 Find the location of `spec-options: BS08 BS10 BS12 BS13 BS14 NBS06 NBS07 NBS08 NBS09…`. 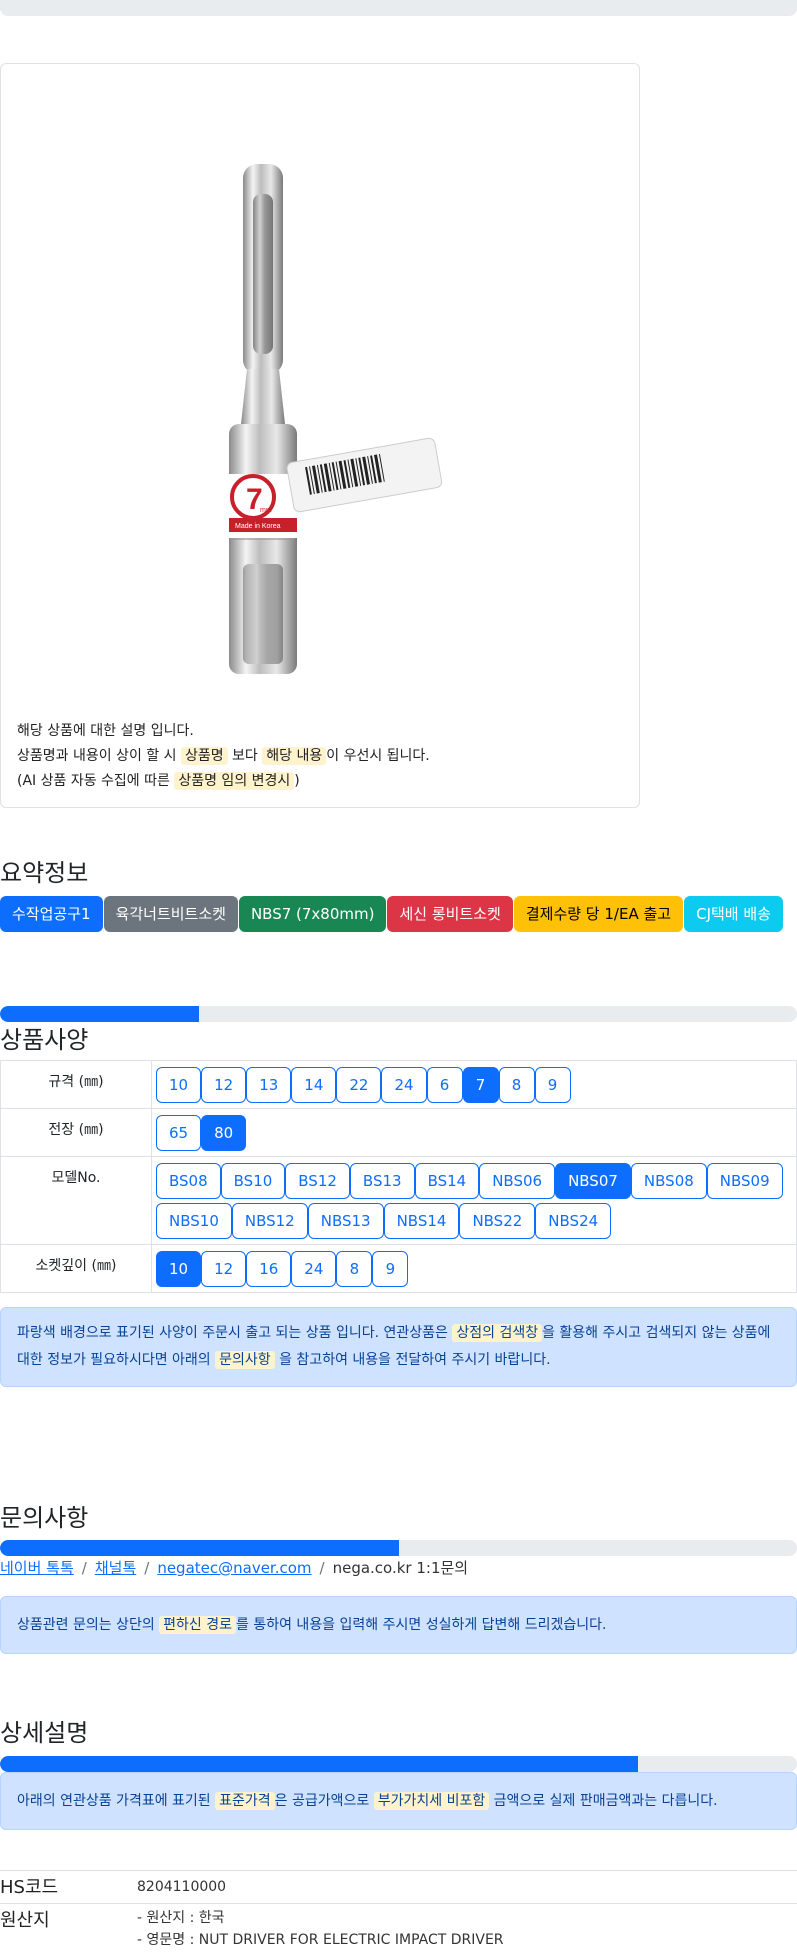

spec-options: BS08 BS10 BS12 BS13 BS14 NBS06 NBS07 NBS08 NBS09… is located at coordinates (474, 1200).